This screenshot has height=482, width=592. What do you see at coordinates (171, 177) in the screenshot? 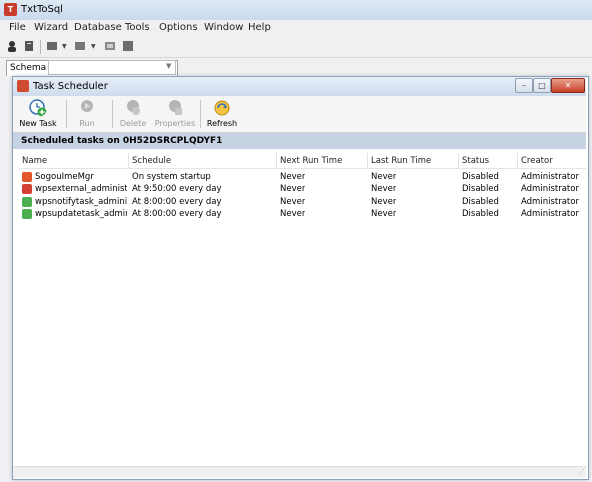
I see `task-schedule: On system startup` at bounding box center [171, 177].